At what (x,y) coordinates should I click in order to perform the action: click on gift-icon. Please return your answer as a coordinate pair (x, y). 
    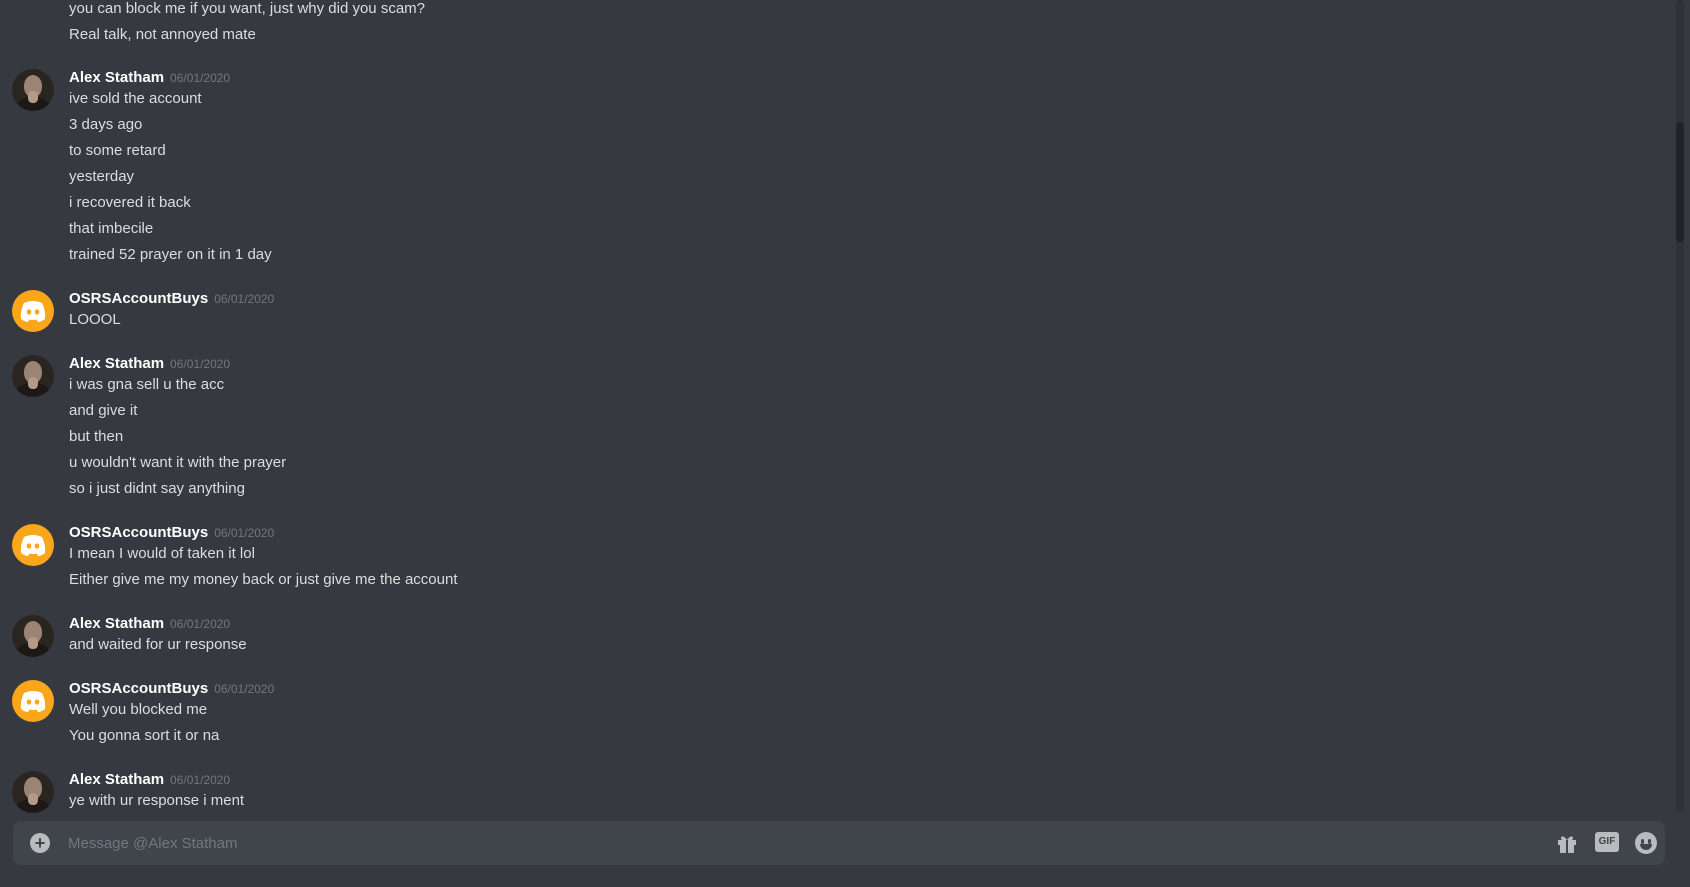
    Looking at the image, I should click on (1567, 843).